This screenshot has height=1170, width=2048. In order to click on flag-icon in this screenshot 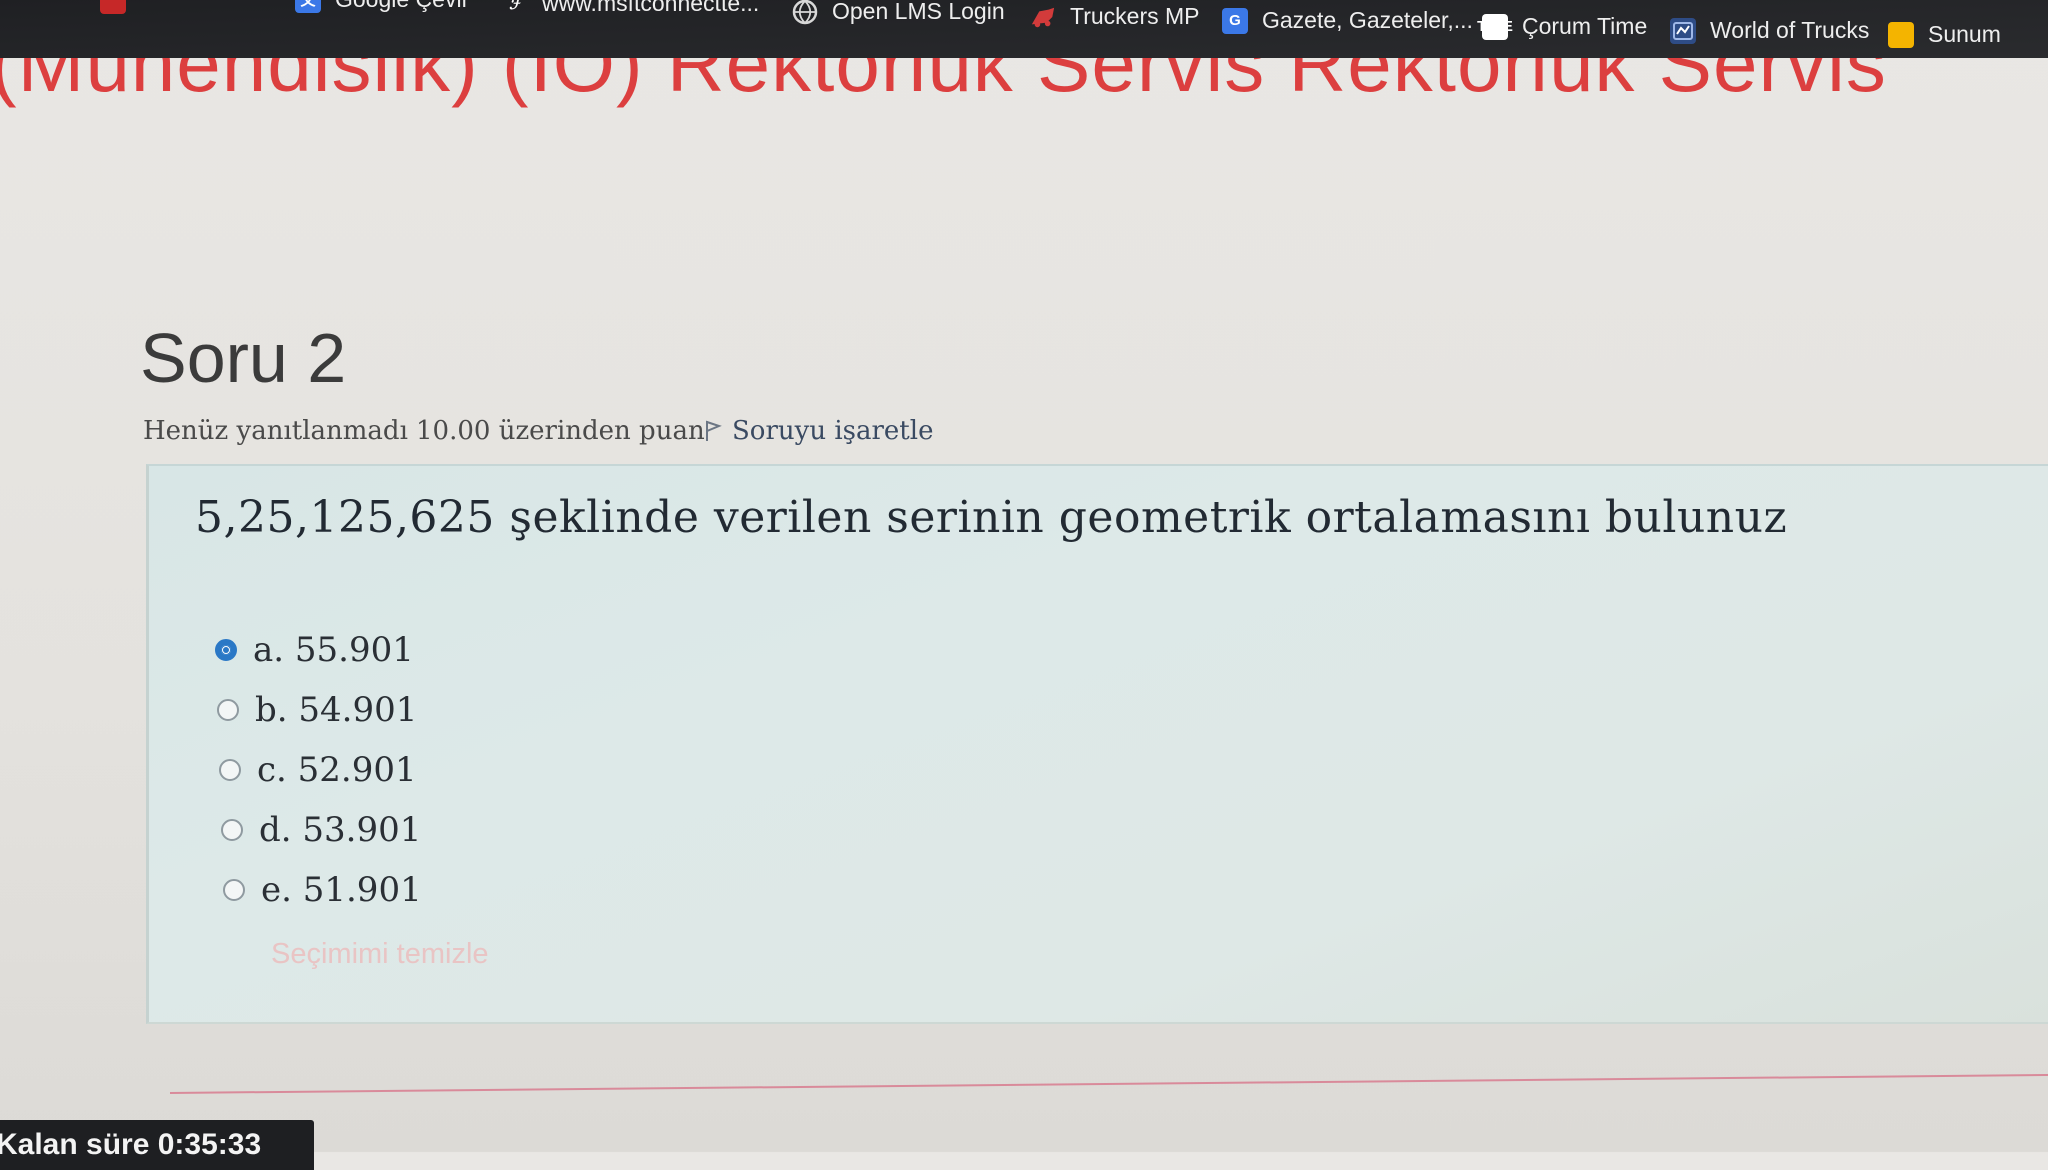, I will do `click(713, 431)`.